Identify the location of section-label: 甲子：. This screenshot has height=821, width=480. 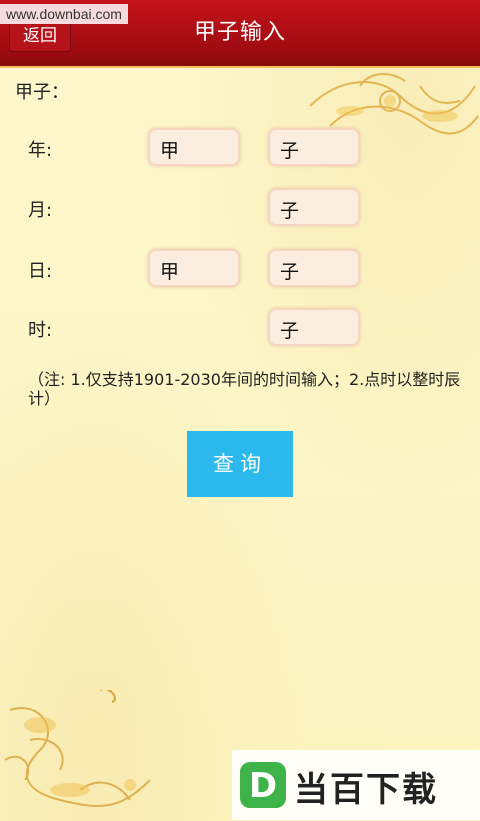
(42, 92).